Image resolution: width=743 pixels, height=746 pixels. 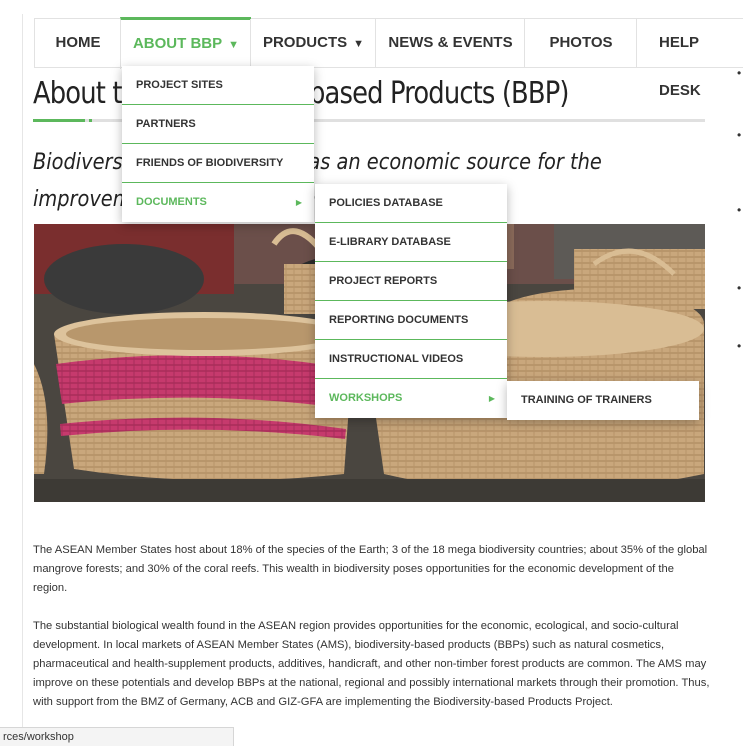 I want to click on nav-home-label: HOME, so click(x=78, y=42).